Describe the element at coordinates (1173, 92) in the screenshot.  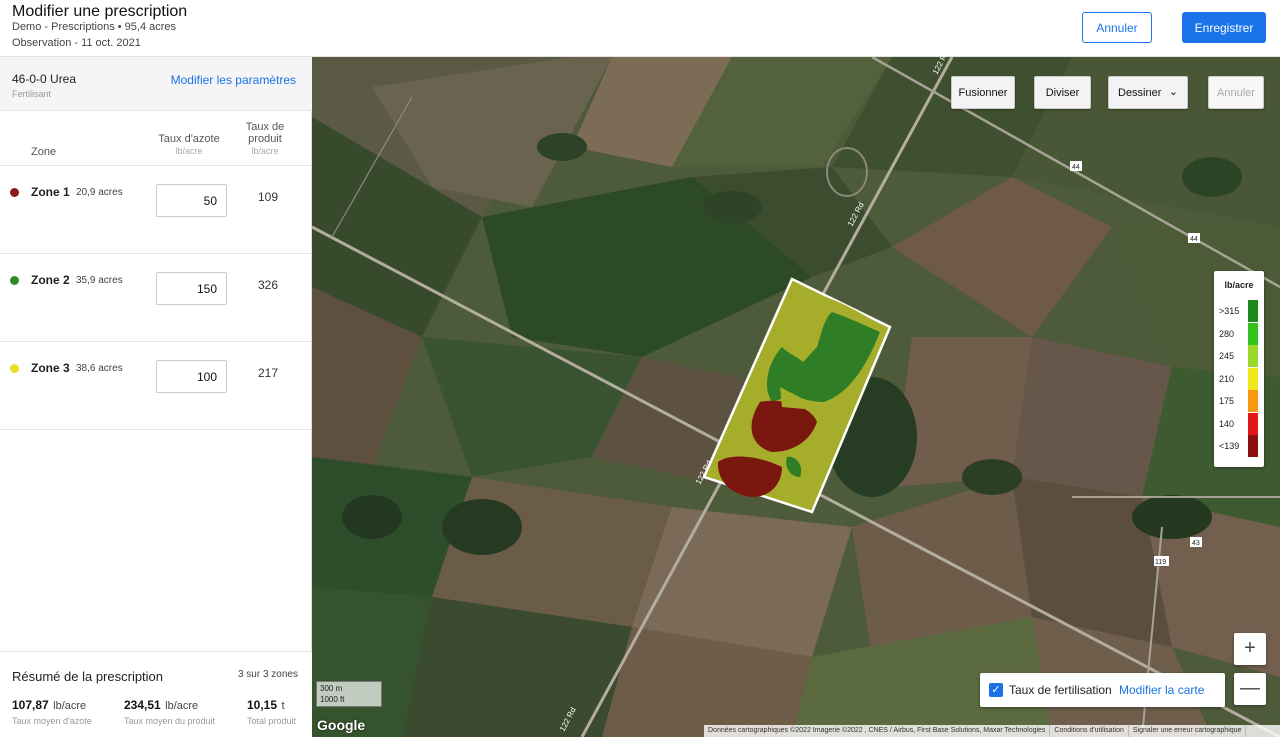
I see `chevron-down-icon: ⌄` at that location.